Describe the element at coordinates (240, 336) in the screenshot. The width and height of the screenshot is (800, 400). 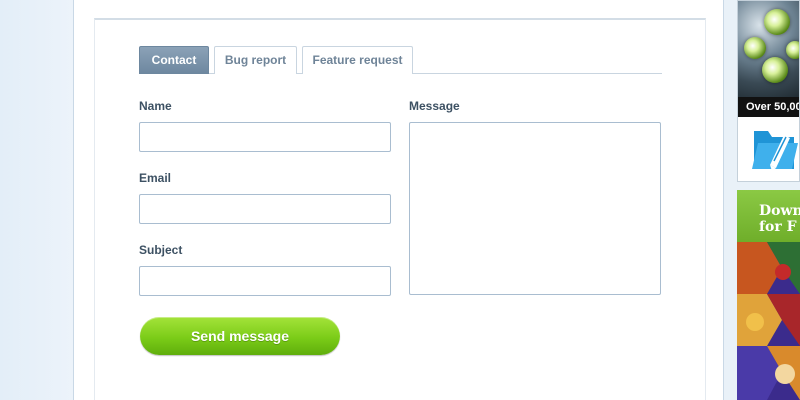
I see `send-message-button: Send message` at that location.